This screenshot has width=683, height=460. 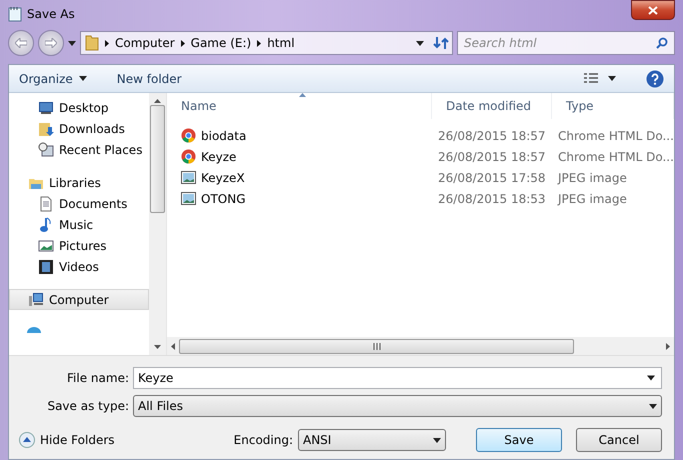 I want to click on organize-button: Organize, so click(x=53, y=79).